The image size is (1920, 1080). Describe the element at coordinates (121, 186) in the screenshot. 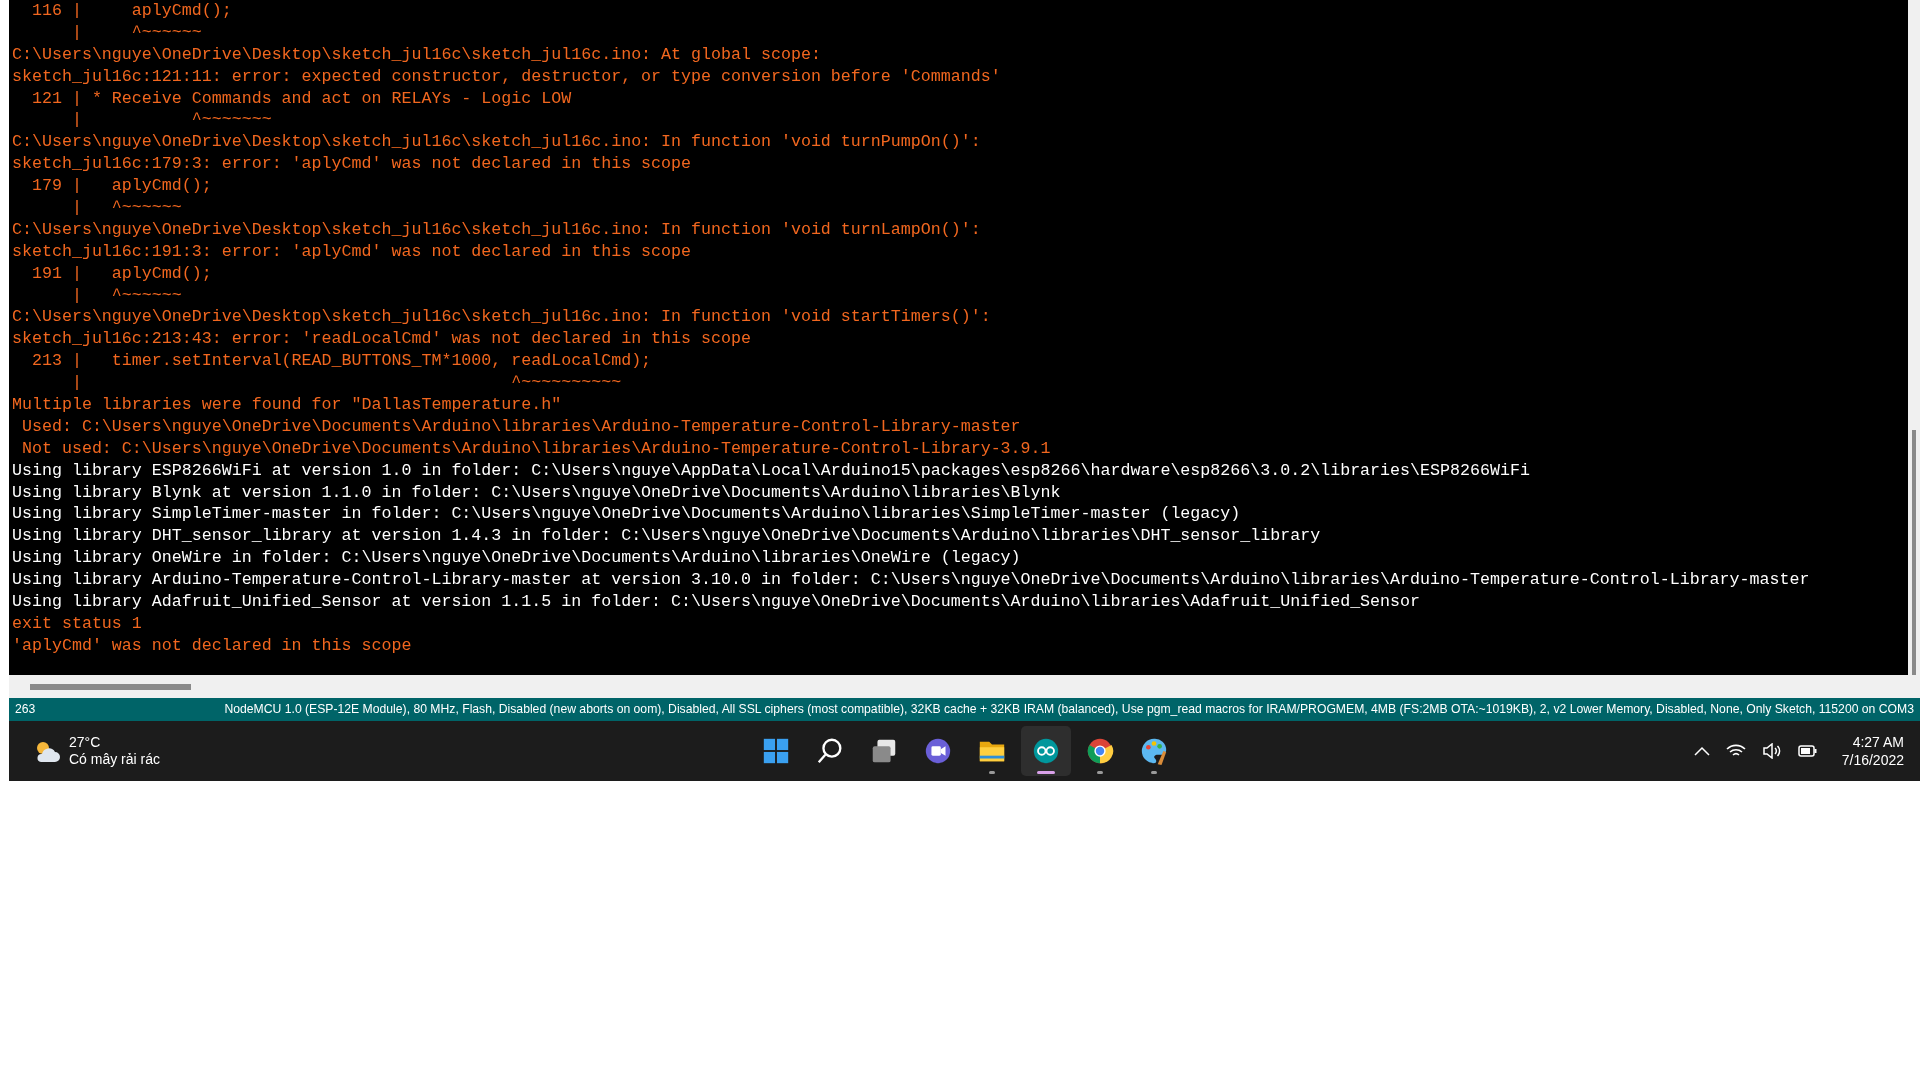

I see `error-line: 179 | aplyCmd();` at that location.